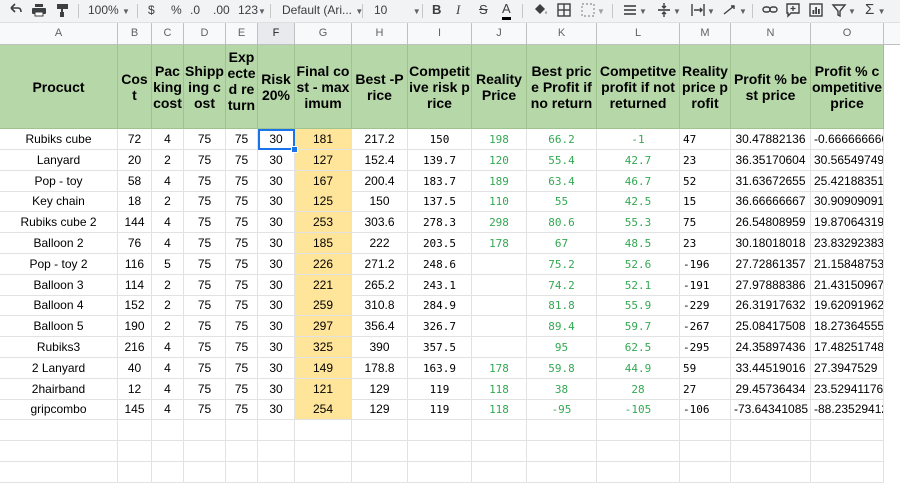  Describe the element at coordinates (771, 410) in the screenshot. I see `cell-profit-best-price: -73.64341085` at that location.